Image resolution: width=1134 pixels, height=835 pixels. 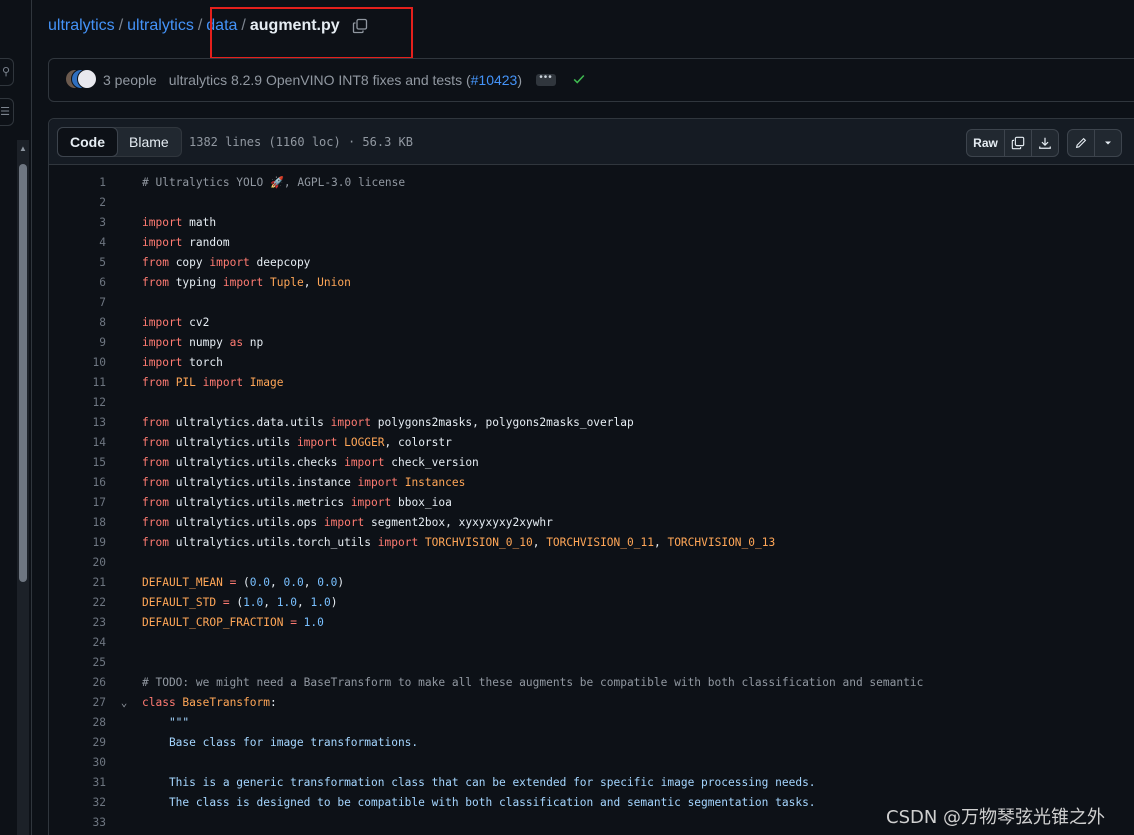 I want to click on code-line: 2, so click(x=591, y=203).